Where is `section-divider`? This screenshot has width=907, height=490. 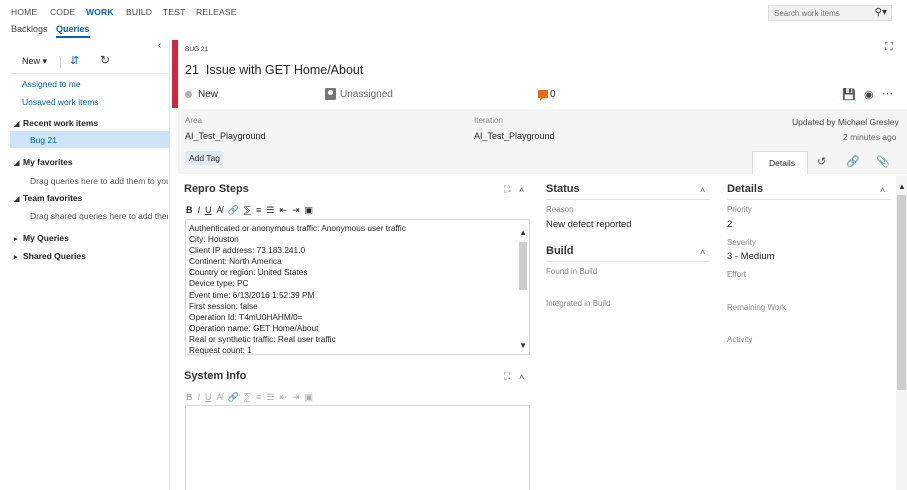 section-divider is located at coordinates (628, 199).